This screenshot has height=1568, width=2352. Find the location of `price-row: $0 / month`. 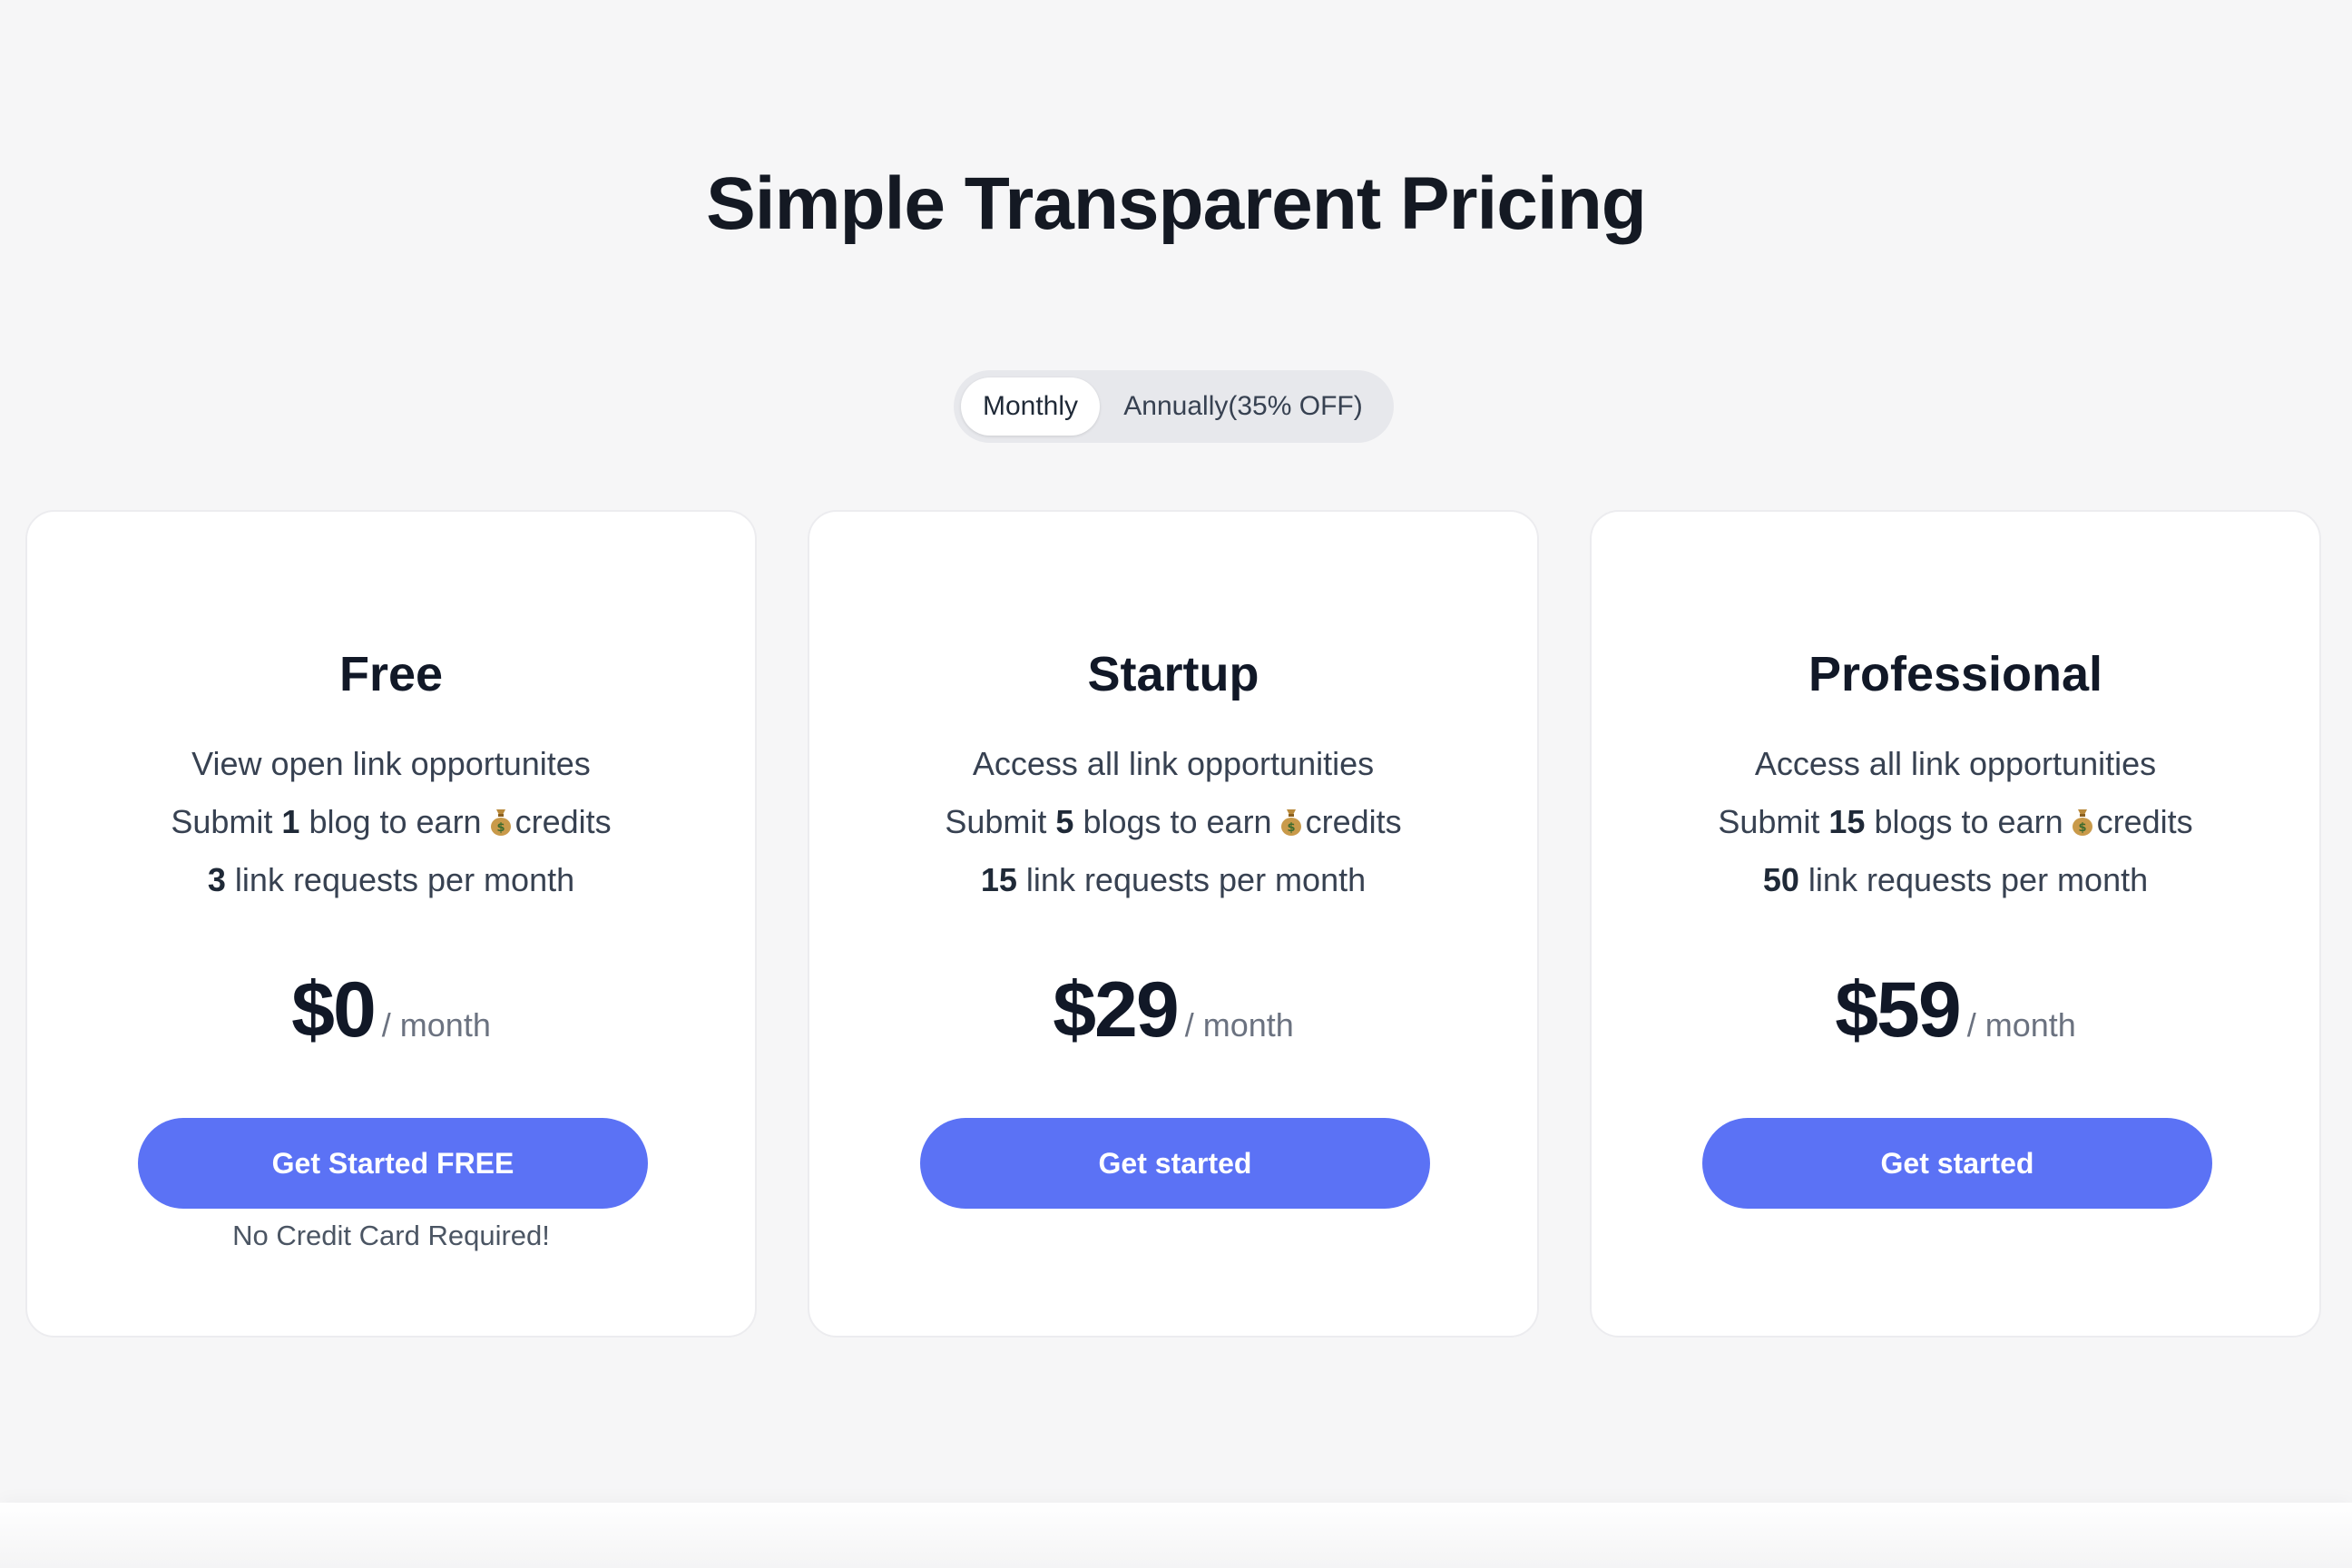

price-row: $0 / month is located at coordinates (391, 1010).